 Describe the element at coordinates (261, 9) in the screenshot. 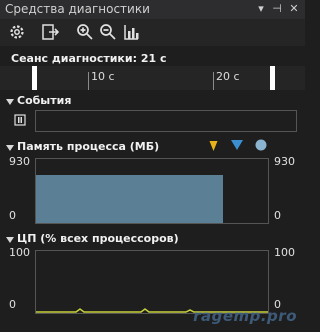

I see `window-menu-button: ▾` at that location.